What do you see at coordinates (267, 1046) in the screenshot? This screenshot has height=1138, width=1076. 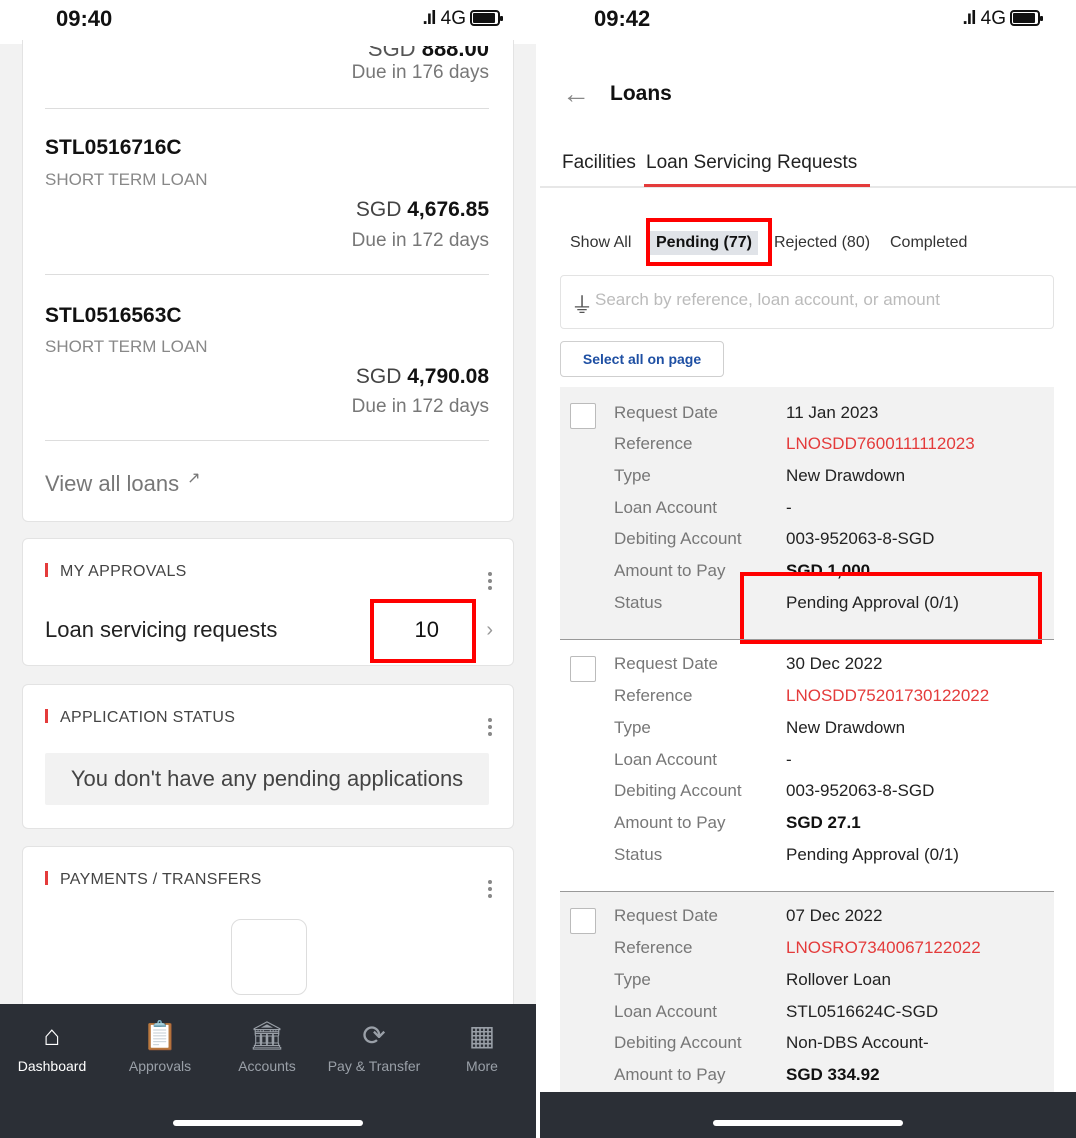 I see `nav-accounts: 🏛 Accounts` at bounding box center [267, 1046].